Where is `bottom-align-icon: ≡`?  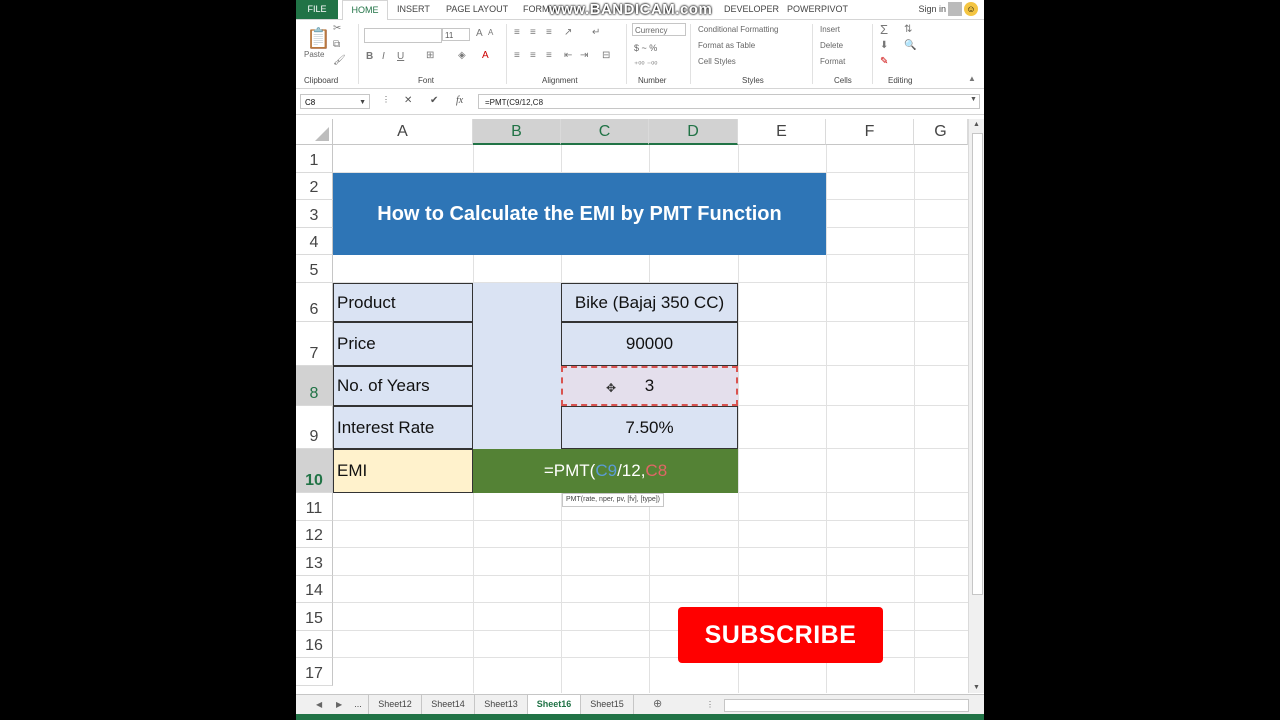
bottom-align-icon: ≡ is located at coordinates (549, 32).